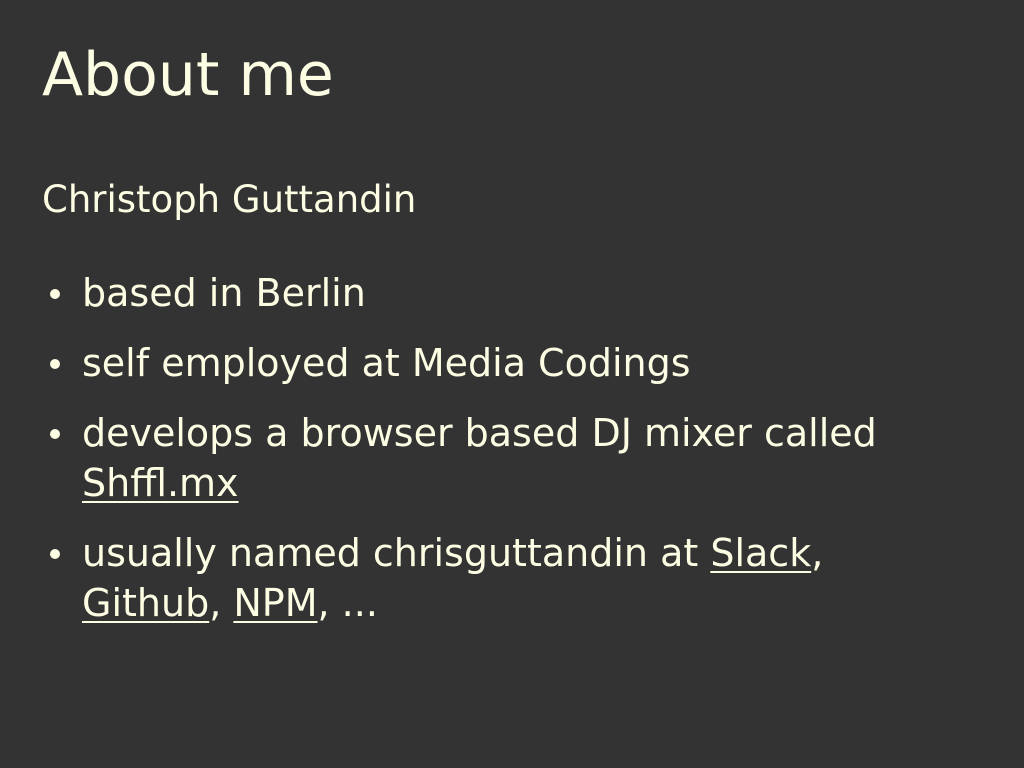 This screenshot has width=1024, height=768. I want to click on bullet-text: based in Berlin, so click(224, 293).